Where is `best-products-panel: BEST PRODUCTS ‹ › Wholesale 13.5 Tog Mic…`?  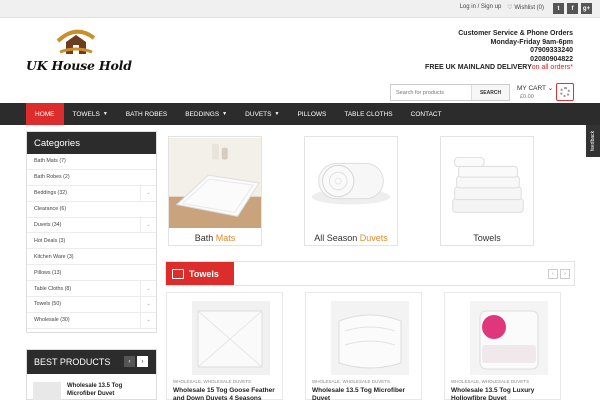 best-products-panel: BEST PRODUCTS ‹ › Wholesale 13.5 Tog Mic… is located at coordinates (91, 374).